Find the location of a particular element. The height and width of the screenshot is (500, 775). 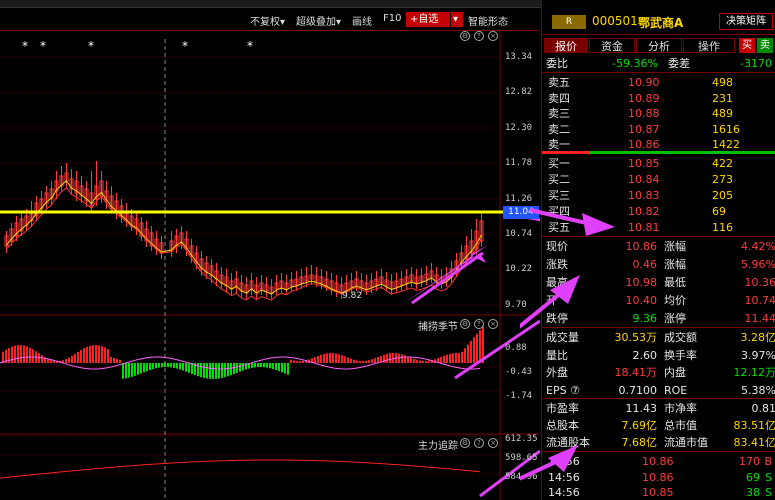

tab-fund: 资金 is located at coordinates (612, 45).